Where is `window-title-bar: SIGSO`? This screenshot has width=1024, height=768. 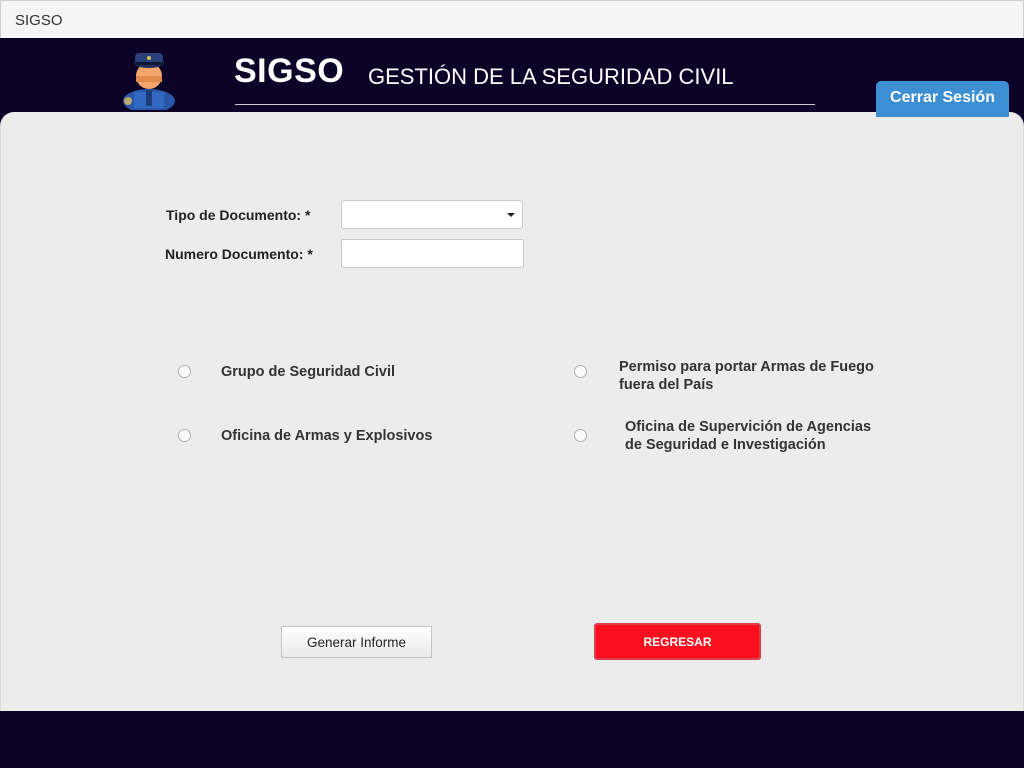
window-title-bar: SIGSO is located at coordinates (512, 19).